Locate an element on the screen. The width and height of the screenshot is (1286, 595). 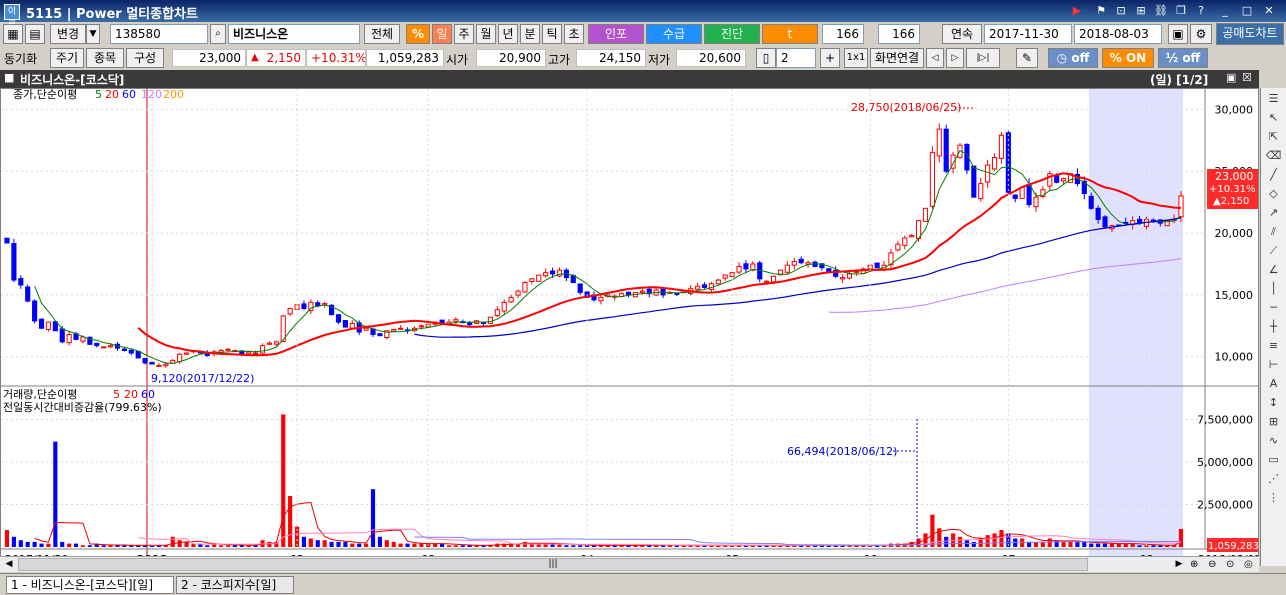
chevron-down-icon: ▼ is located at coordinates (93, 34).